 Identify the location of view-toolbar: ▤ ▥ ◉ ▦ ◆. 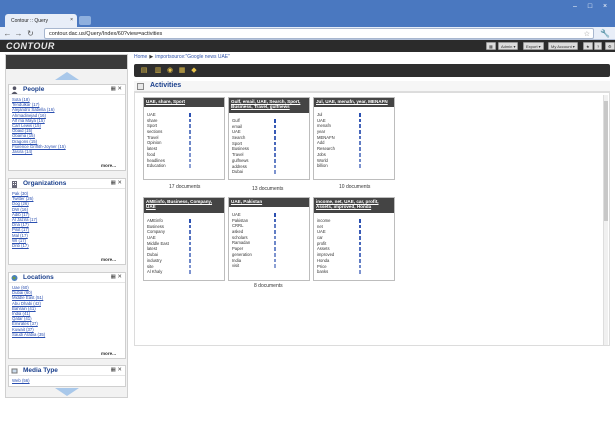
(372, 70).